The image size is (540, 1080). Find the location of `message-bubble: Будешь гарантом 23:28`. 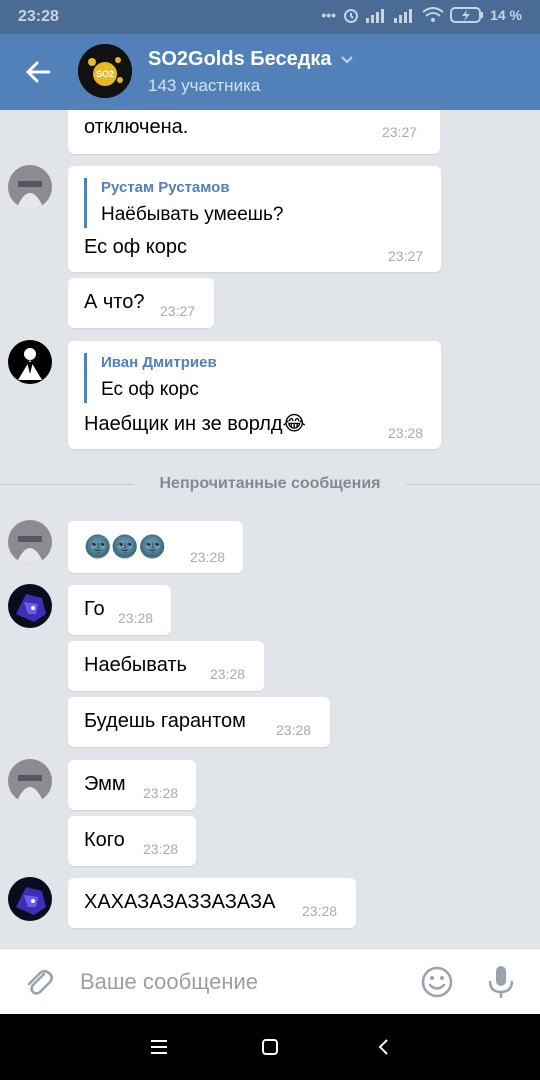

message-bubble: Будешь гарантом 23:28 is located at coordinates (199, 722).